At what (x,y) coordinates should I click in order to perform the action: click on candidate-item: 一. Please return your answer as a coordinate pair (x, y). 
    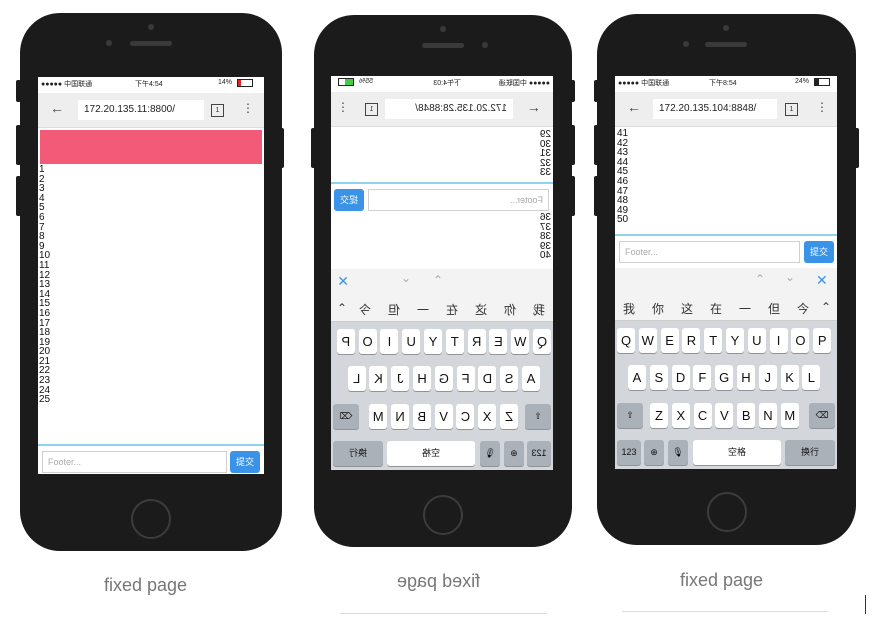
    Looking at the image, I should click on (423, 309).